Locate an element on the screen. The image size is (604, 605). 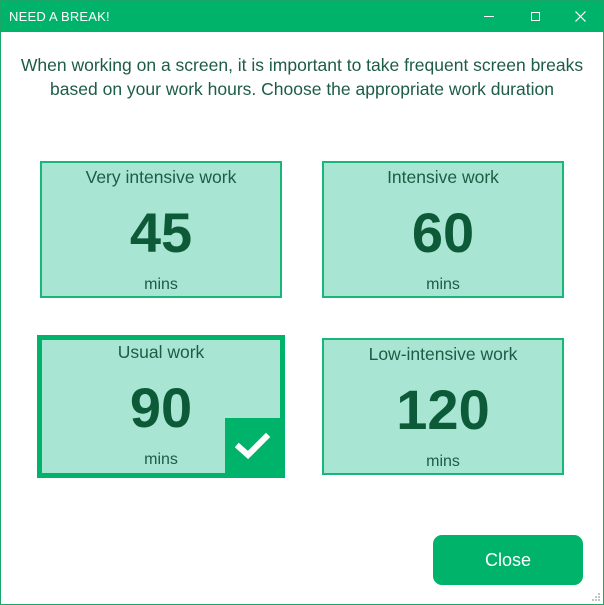
maximize-button is located at coordinates (535, 16).